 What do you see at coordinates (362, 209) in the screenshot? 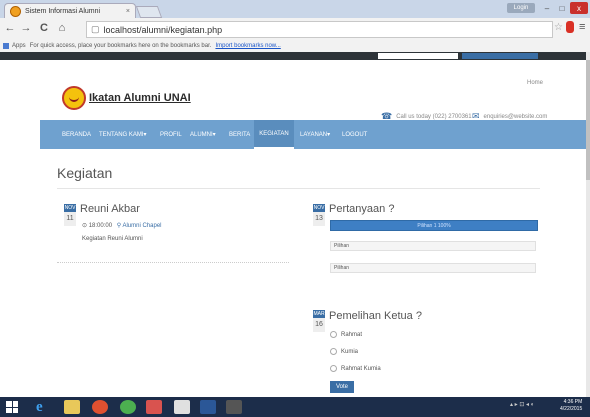
I see `poll-title: Pertanyaan ?` at bounding box center [362, 209].